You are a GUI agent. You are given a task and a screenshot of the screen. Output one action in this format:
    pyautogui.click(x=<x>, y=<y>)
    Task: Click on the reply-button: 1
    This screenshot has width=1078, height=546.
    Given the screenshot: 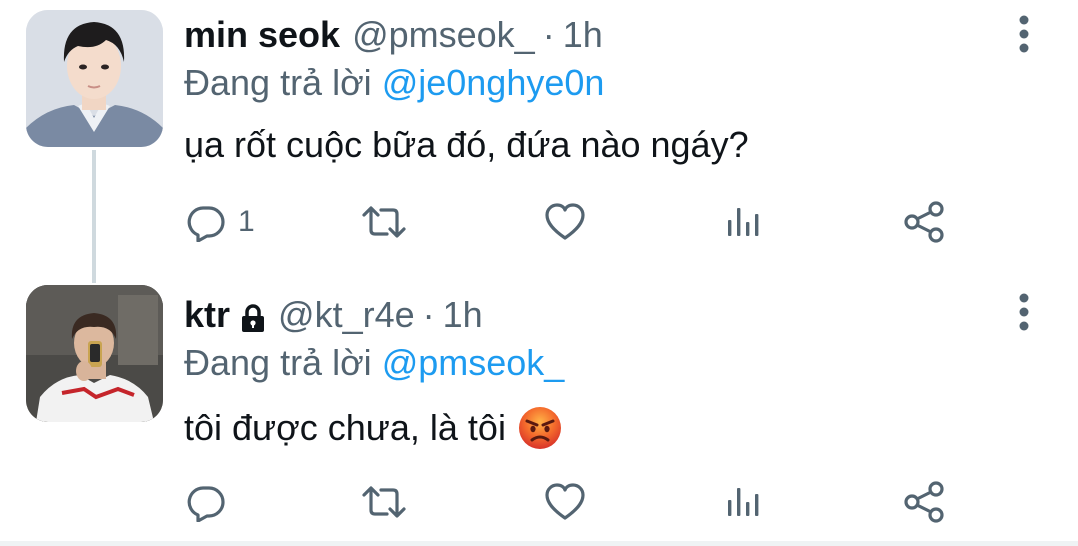 What is the action you would take?
    pyautogui.click(x=220, y=222)
    